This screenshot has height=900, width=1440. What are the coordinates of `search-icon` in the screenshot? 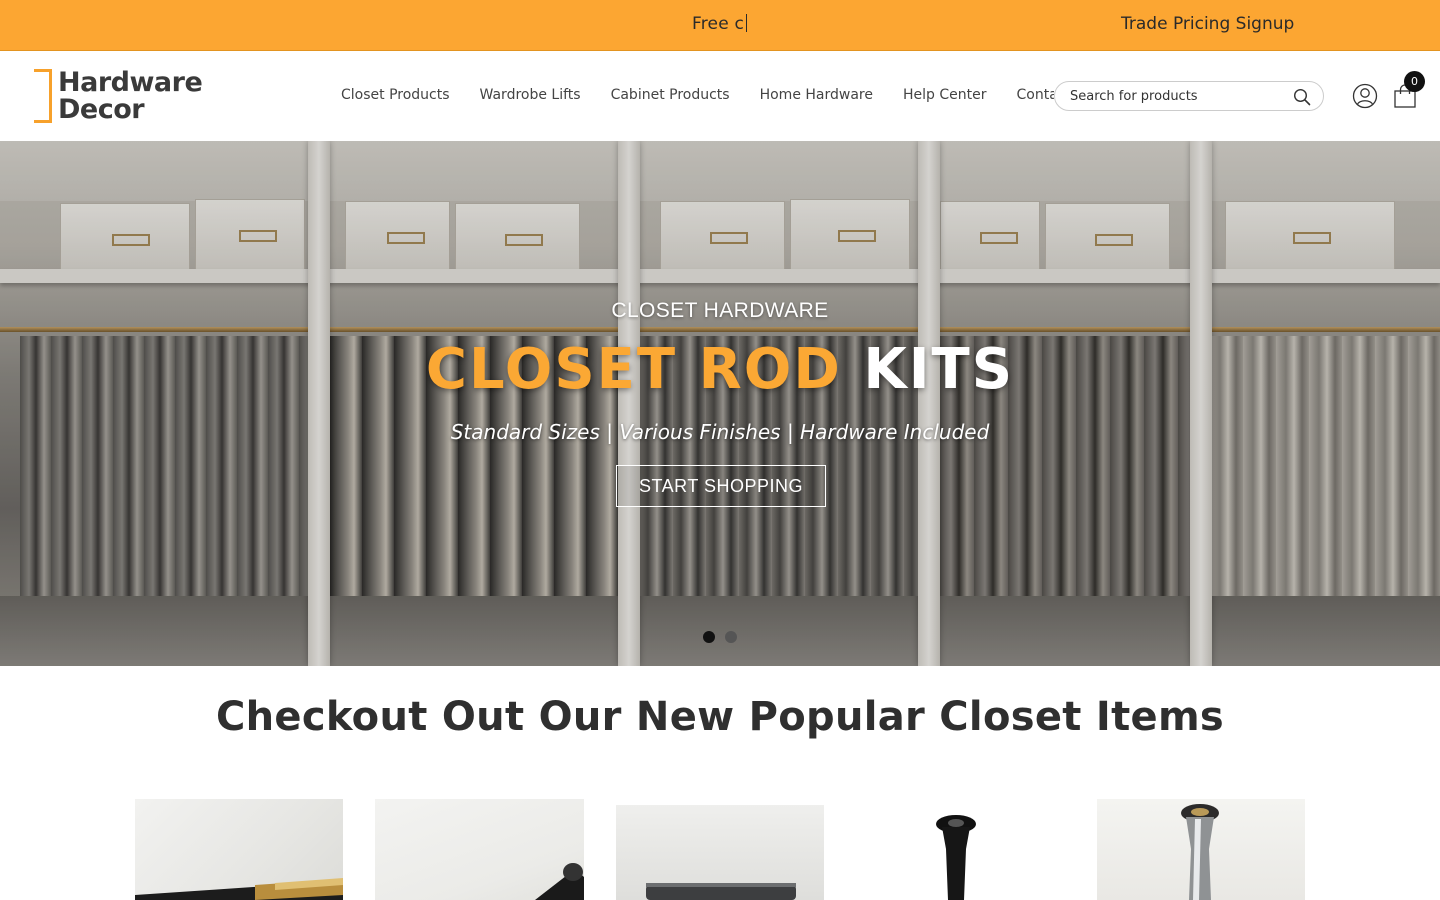 It's located at (1302, 97).